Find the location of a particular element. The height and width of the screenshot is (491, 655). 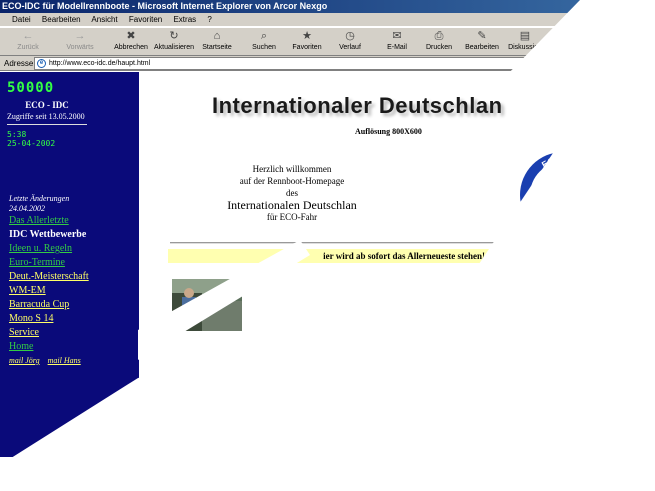

content-divider is located at coordinates (391, 243).